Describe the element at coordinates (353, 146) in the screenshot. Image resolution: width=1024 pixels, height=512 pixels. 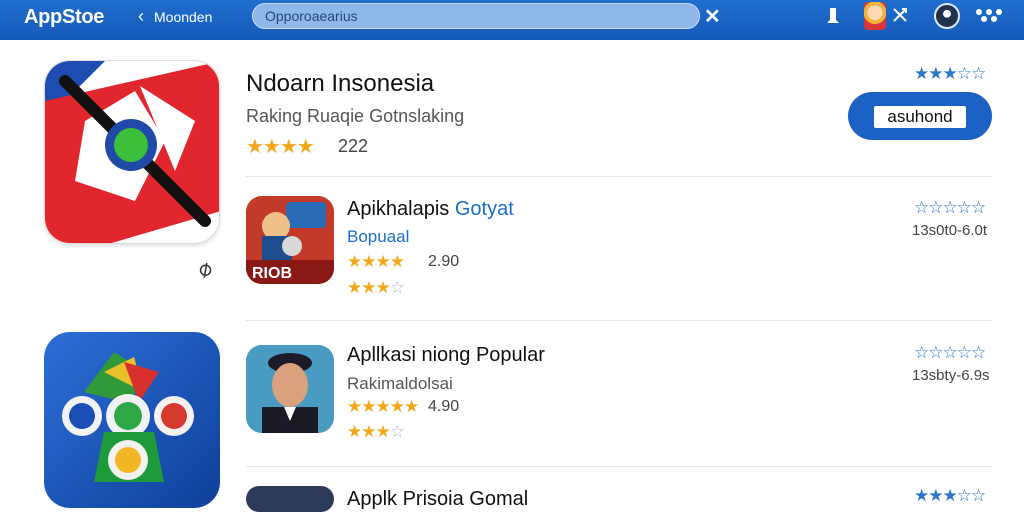
I see `featured-rating-count: 222` at that location.